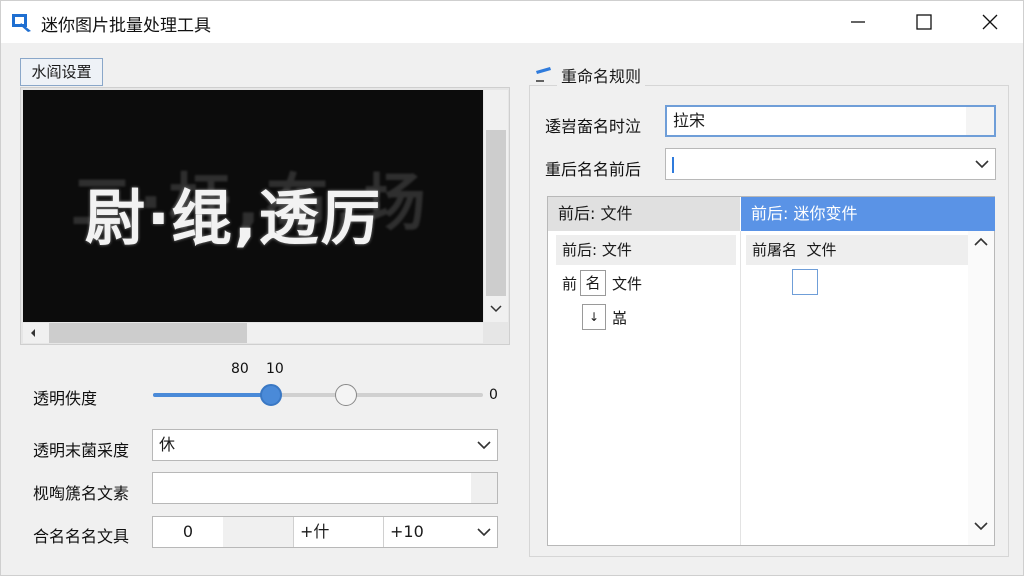 Image resolution: width=1024 pixels, height=576 pixels. What do you see at coordinates (240, 369) in the screenshot?
I see `slider-value-a: 80` at bounding box center [240, 369].